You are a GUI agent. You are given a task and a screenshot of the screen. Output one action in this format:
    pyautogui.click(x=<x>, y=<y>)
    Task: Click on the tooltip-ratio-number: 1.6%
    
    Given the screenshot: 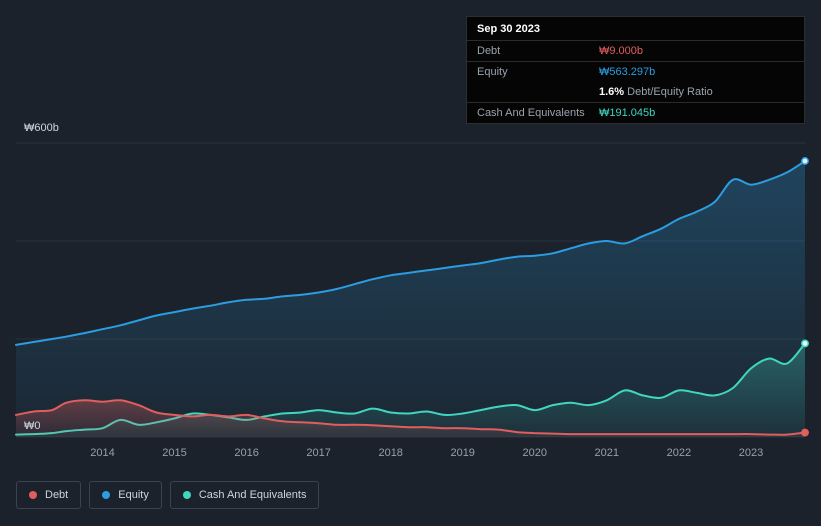 What is the action you would take?
    pyautogui.click(x=612, y=92)
    